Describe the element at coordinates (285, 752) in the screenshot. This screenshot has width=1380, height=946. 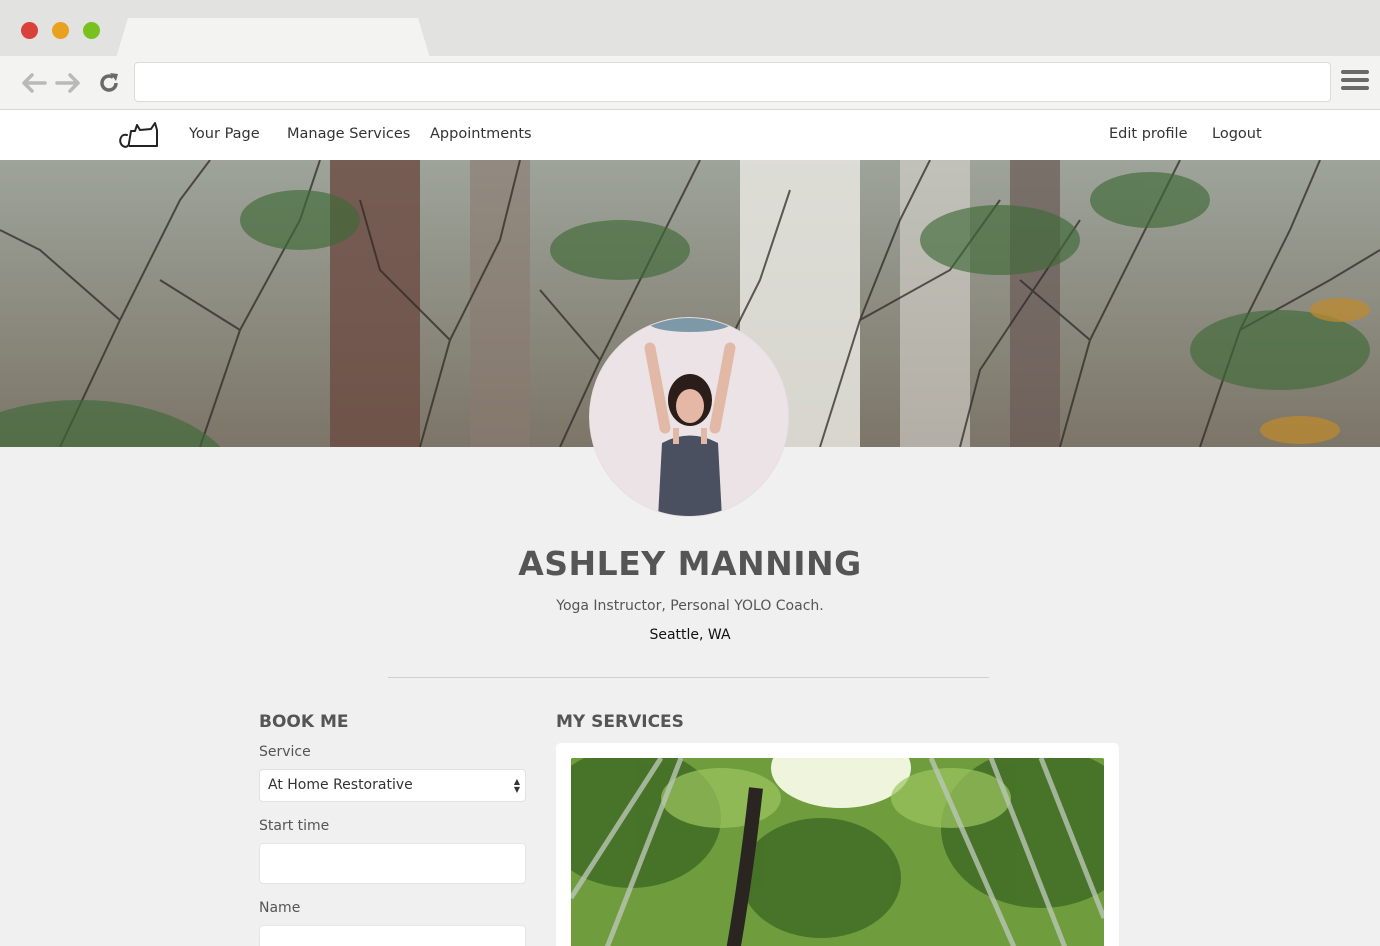
I see `service-label: Service` at that location.